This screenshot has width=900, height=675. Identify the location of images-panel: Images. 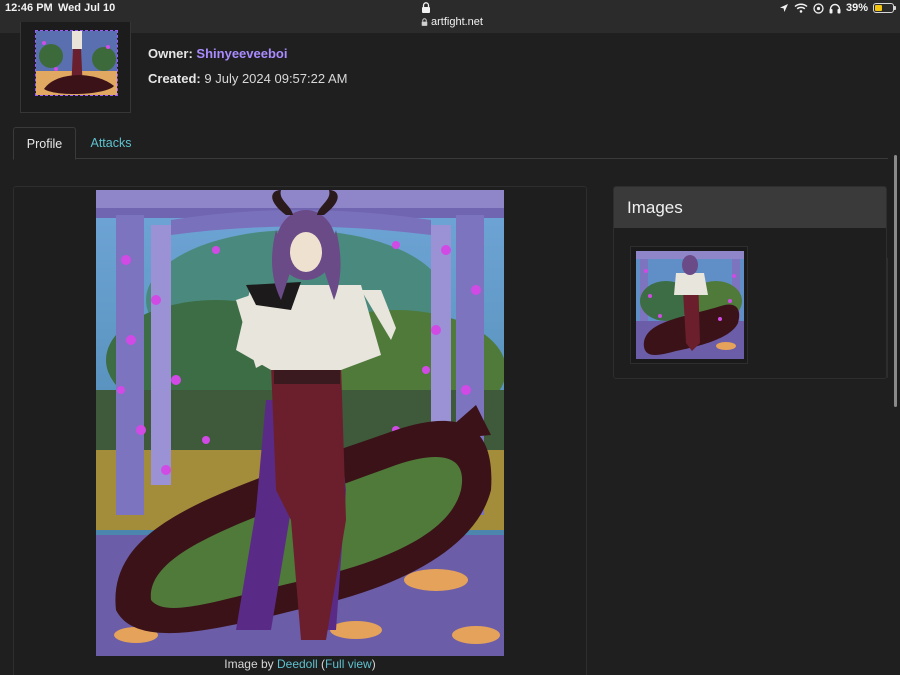
(750, 282).